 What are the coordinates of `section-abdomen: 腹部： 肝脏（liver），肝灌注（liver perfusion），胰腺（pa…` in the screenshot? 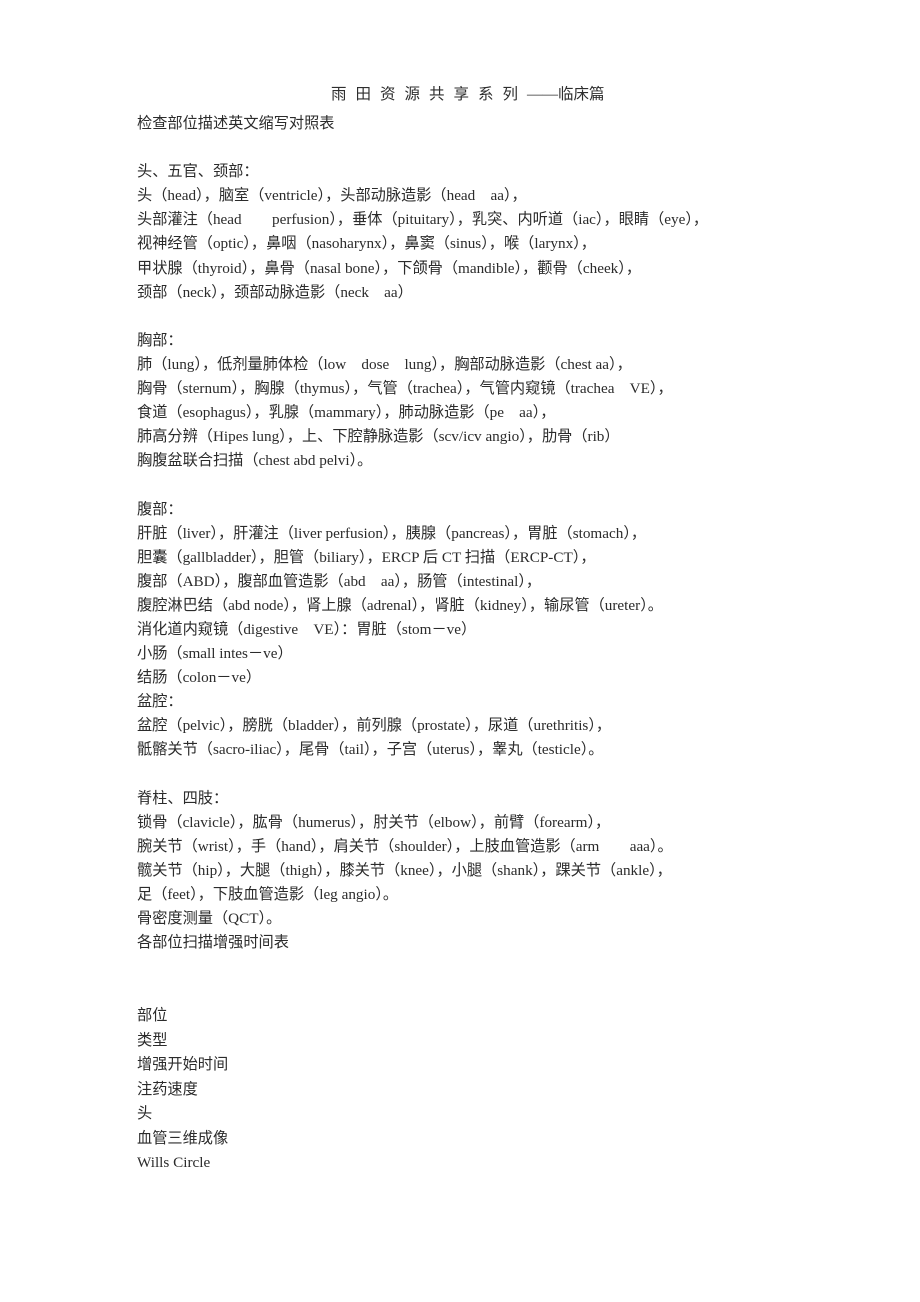 It's located at (487, 594).